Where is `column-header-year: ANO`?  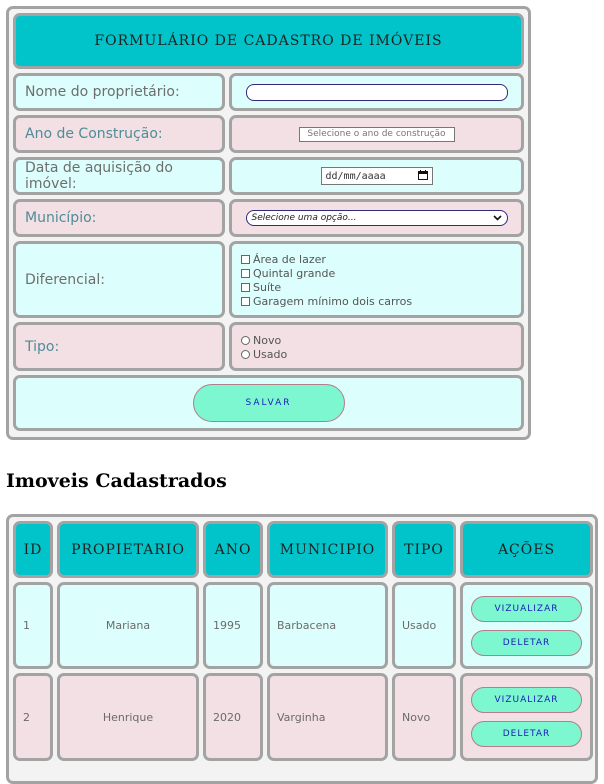 column-header-year: ANO is located at coordinates (233, 549).